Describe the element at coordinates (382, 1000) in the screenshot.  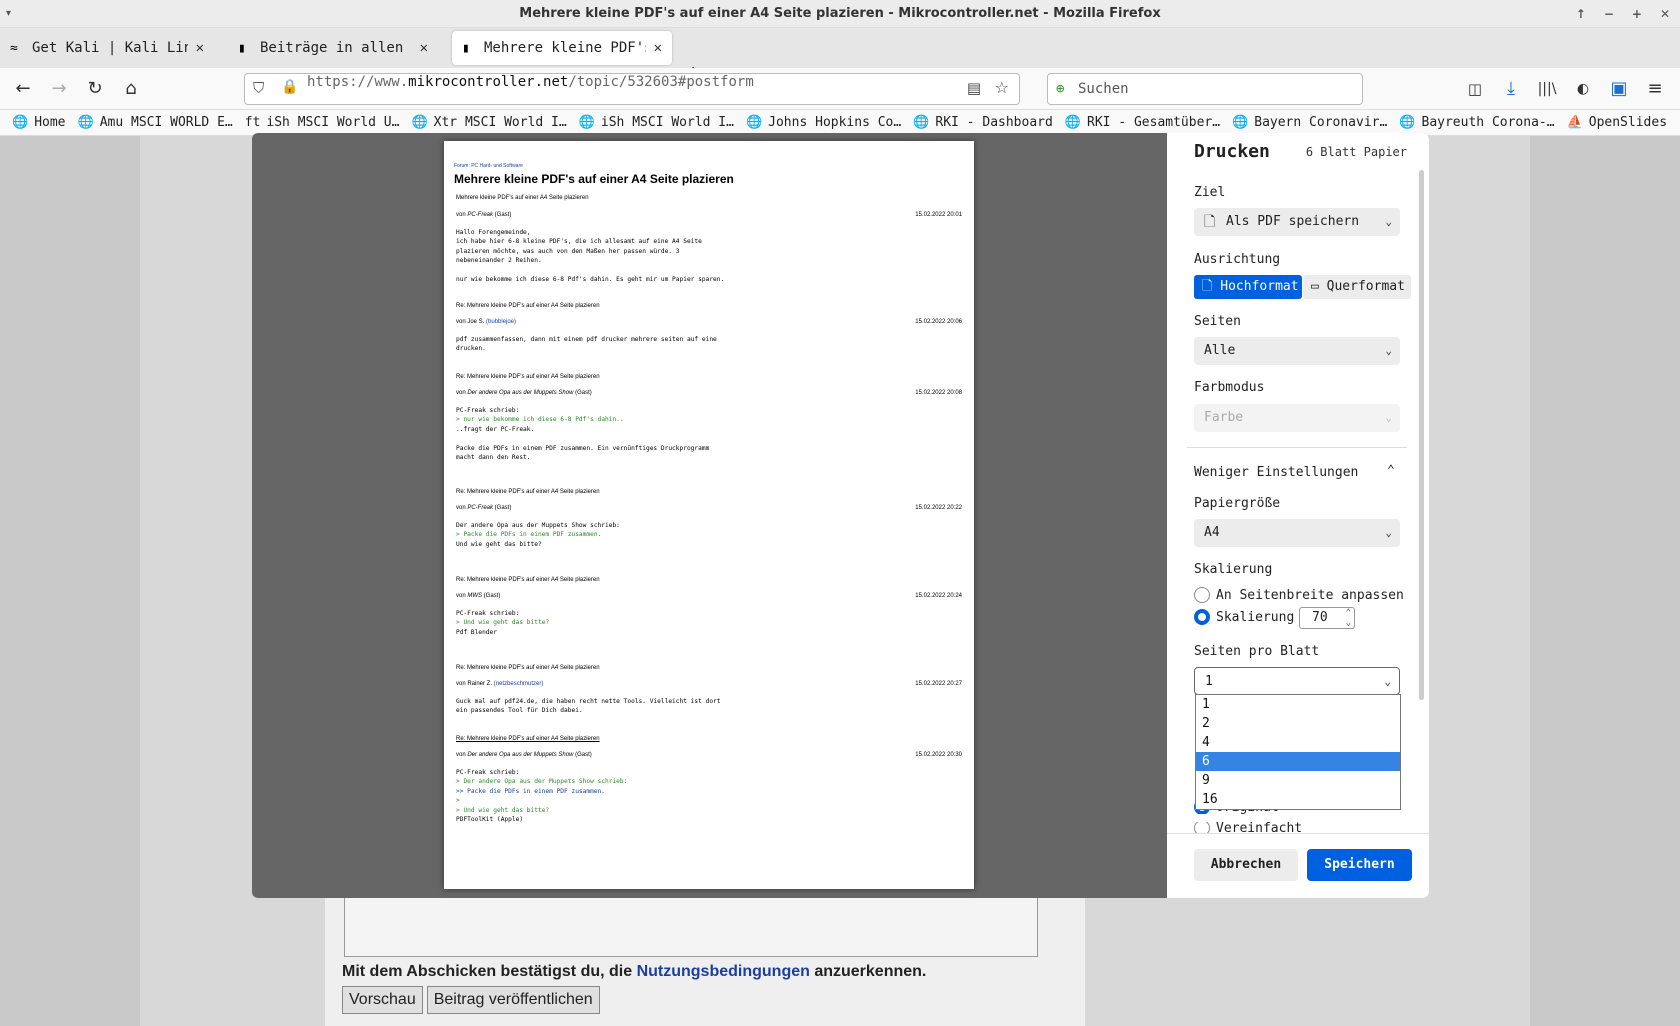
I see `preview-button: Vorschau` at that location.